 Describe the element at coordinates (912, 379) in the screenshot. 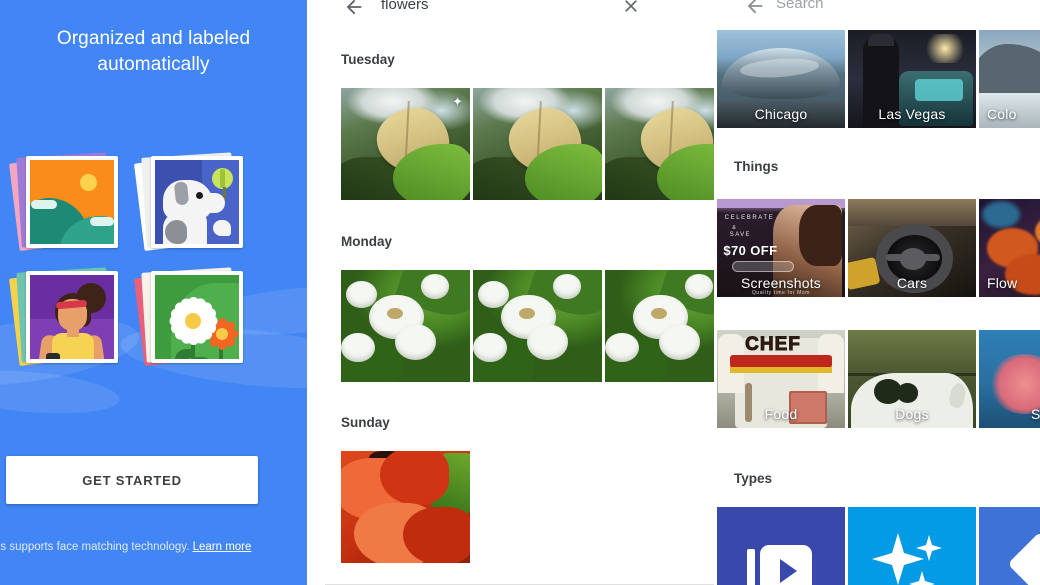

I see `tile-dogs: Dogs` at that location.